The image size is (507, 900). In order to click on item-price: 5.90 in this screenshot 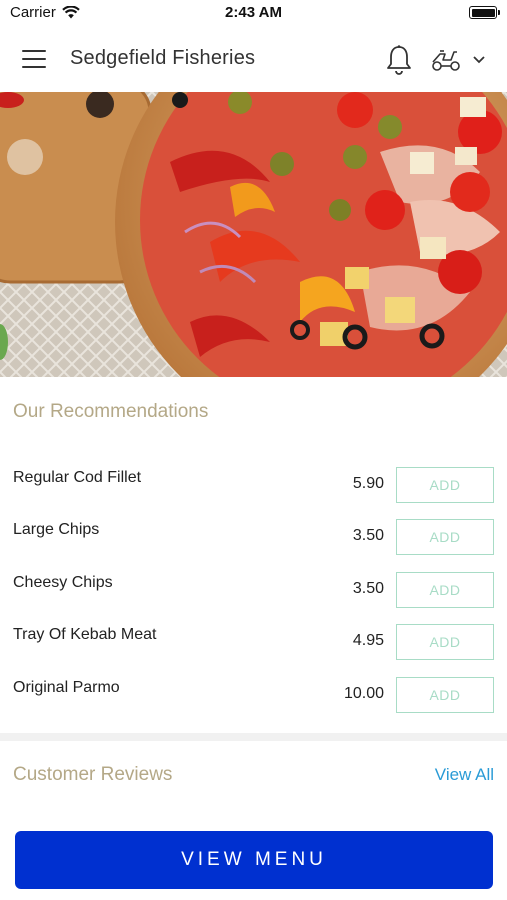, I will do `click(368, 483)`.